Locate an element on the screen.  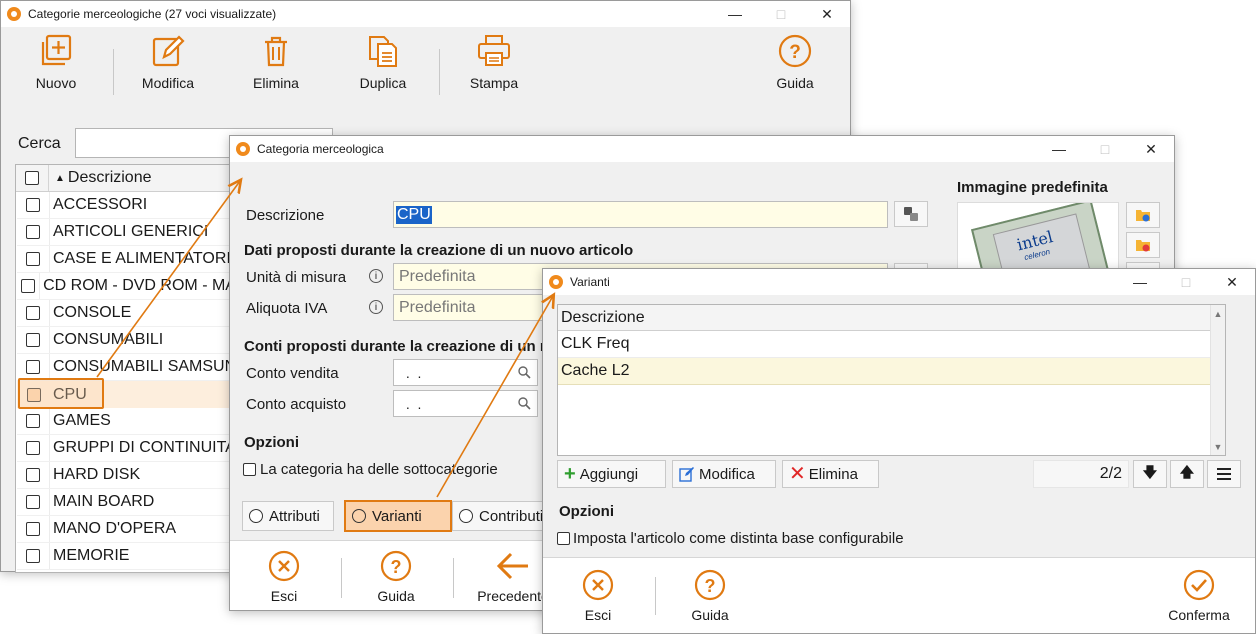
help-icon: ? is located at coordinates (710, 585).